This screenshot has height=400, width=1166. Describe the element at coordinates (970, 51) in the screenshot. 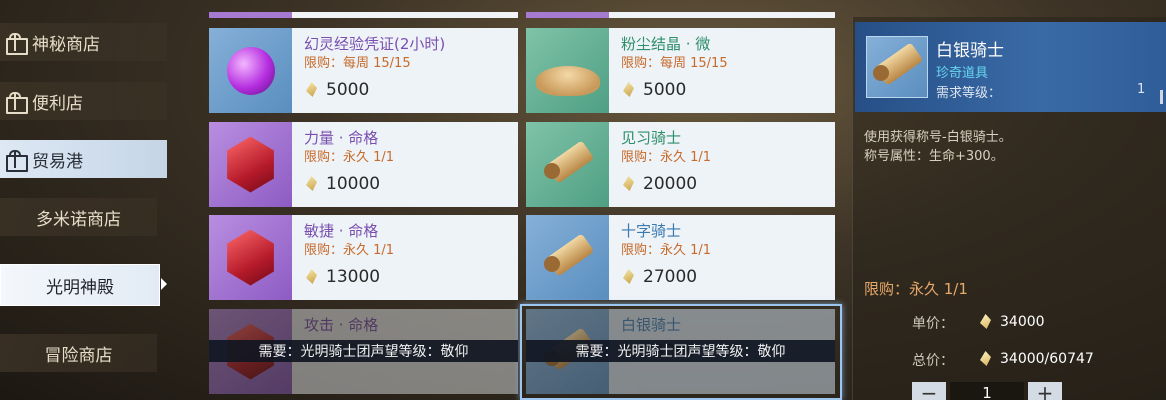

I see `item-detail-name: 白银骑士` at that location.